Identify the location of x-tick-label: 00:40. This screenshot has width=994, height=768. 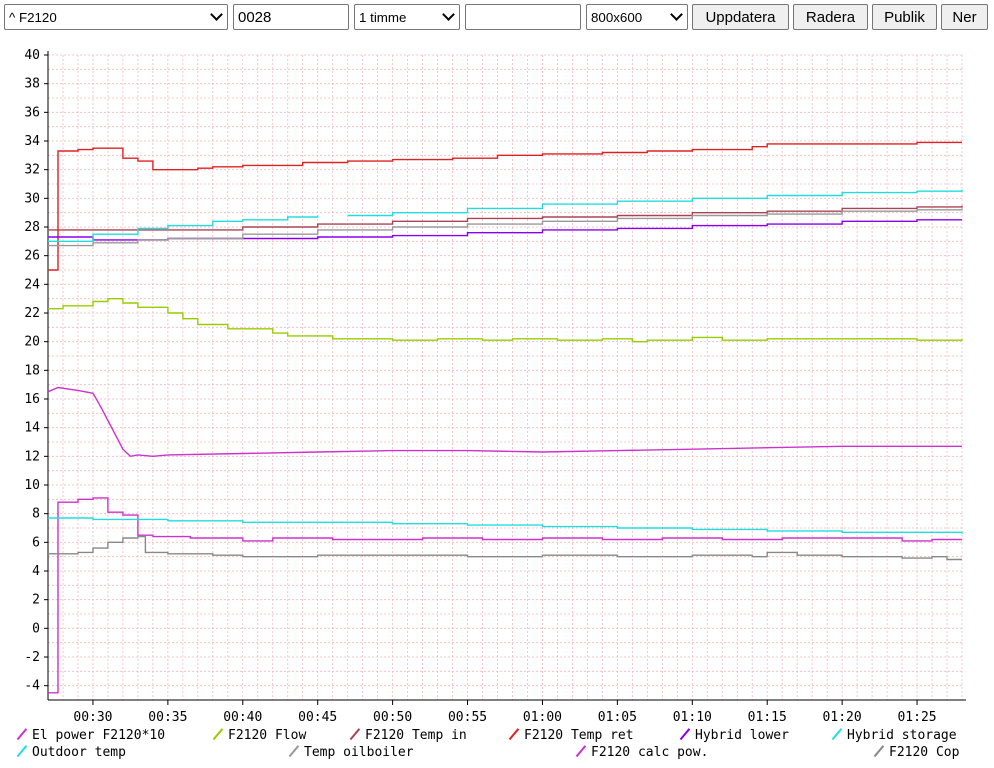
(242, 717).